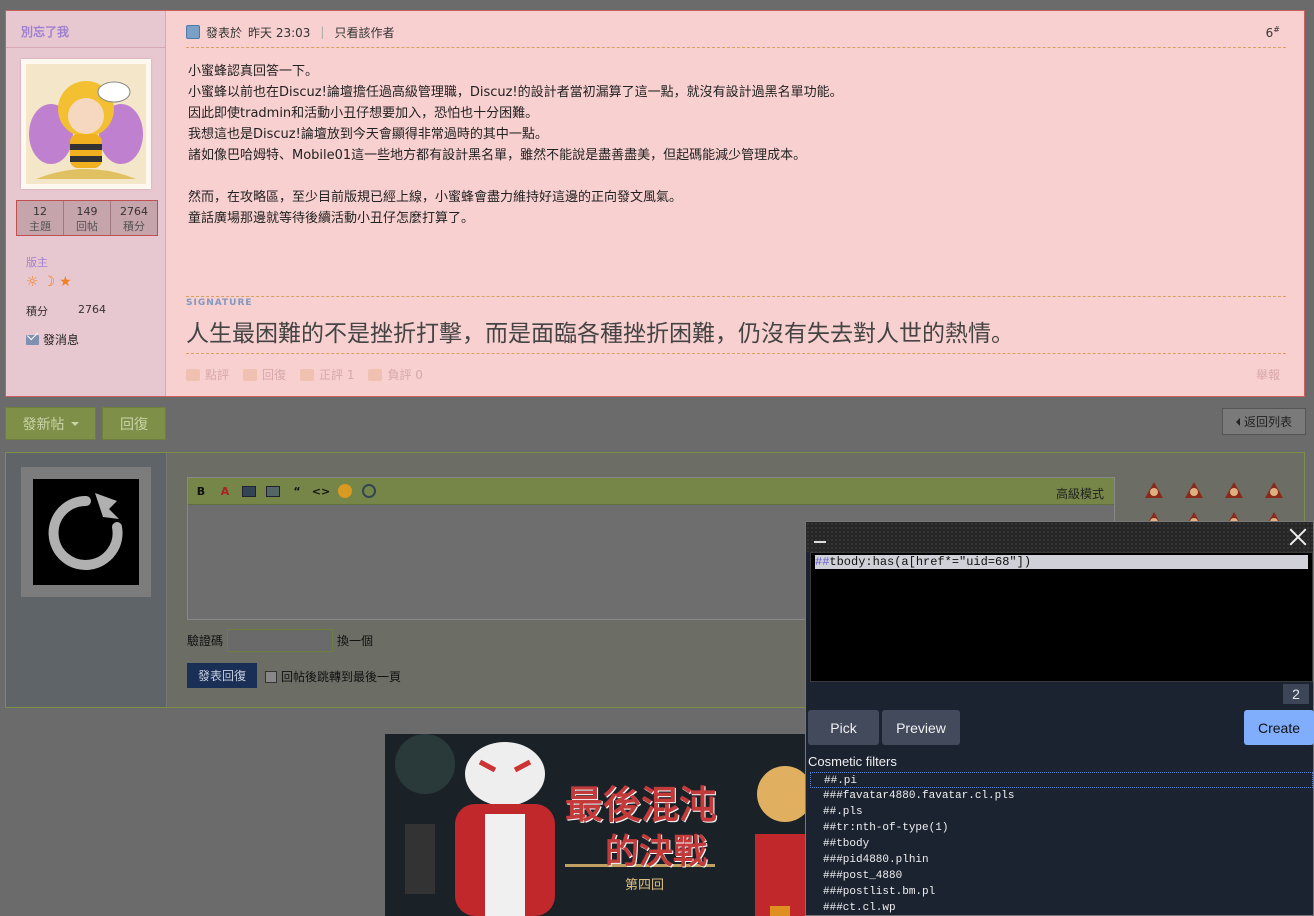 The width and height of the screenshot is (1314, 916). I want to click on captcha-input, so click(280, 640).